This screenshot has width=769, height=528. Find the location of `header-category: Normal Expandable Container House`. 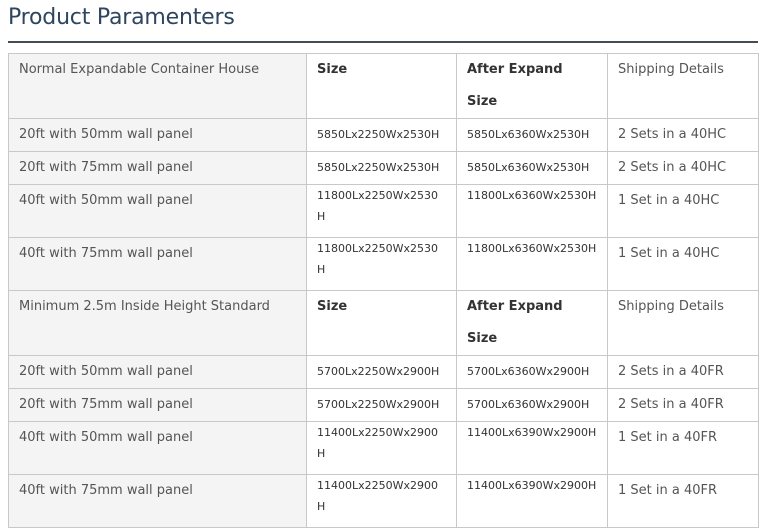

header-category: Normal Expandable Container House is located at coordinates (157, 86).